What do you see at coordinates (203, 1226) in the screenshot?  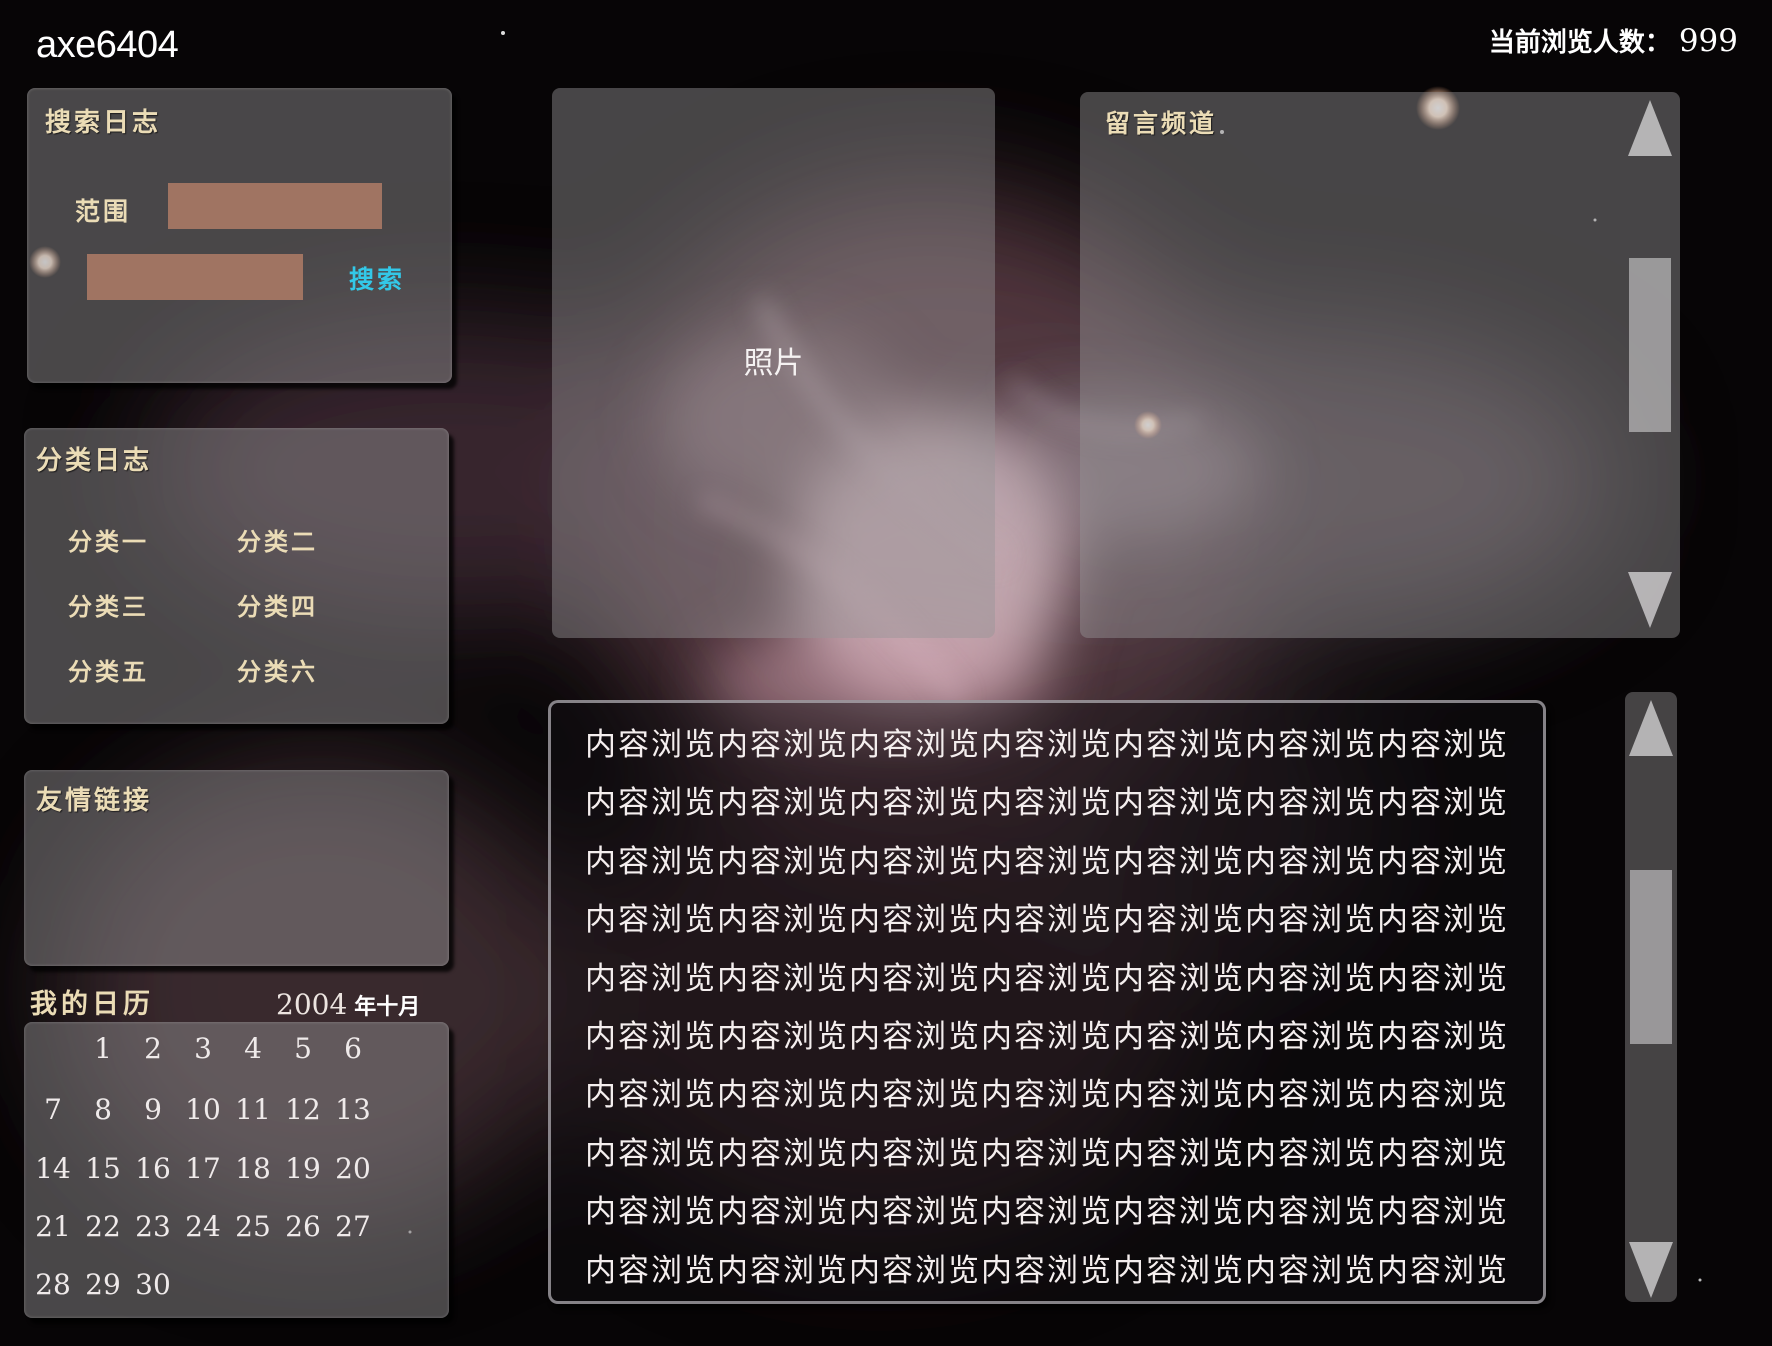 I see `calendar-day: 24` at bounding box center [203, 1226].